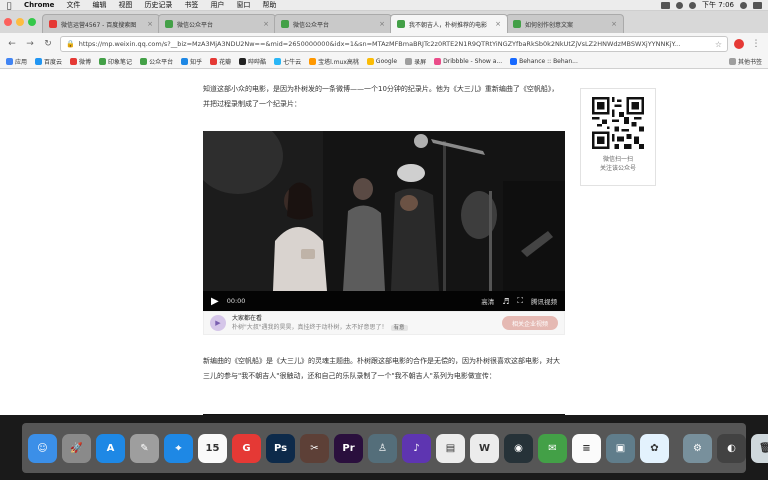 The width and height of the screenshot is (768, 480). What do you see at coordinates (487, 301) in the screenshot?
I see `hd-toggle: 高清` at bounding box center [487, 301].